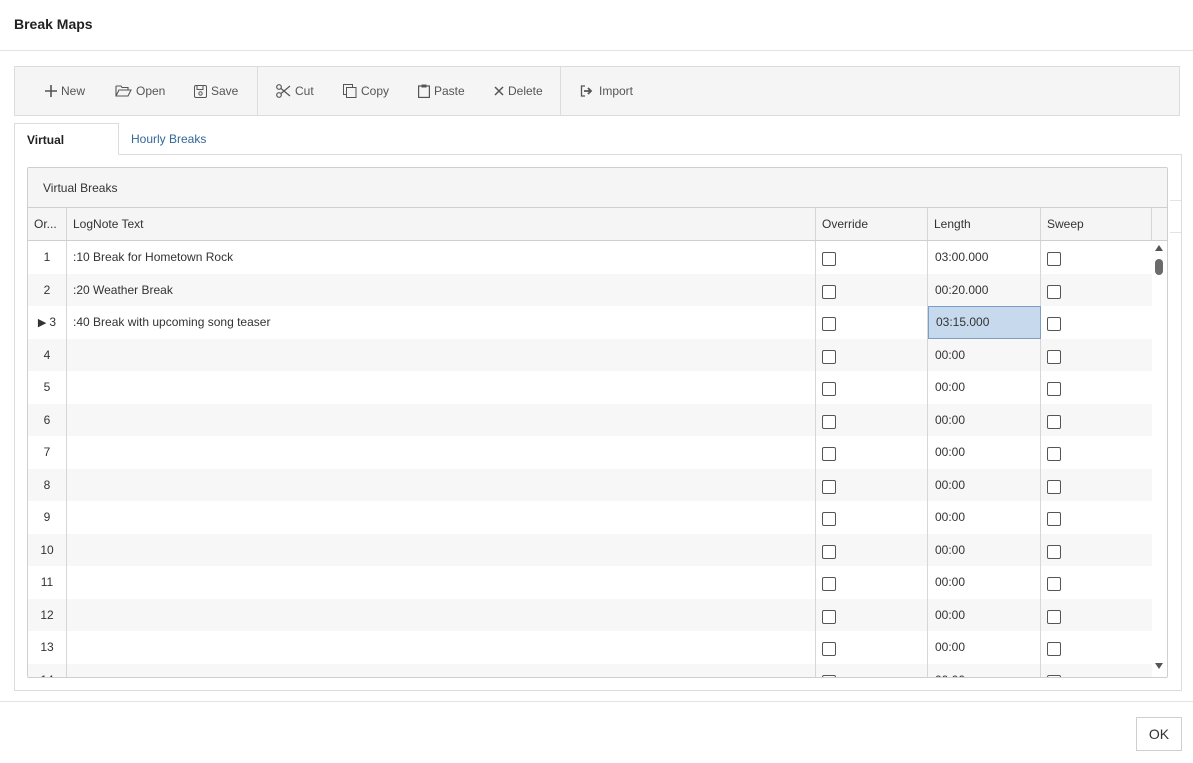 The height and width of the screenshot is (763, 1193). Describe the element at coordinates (47, 647) in the screenshot. I see `order-cell: 13` at that location.